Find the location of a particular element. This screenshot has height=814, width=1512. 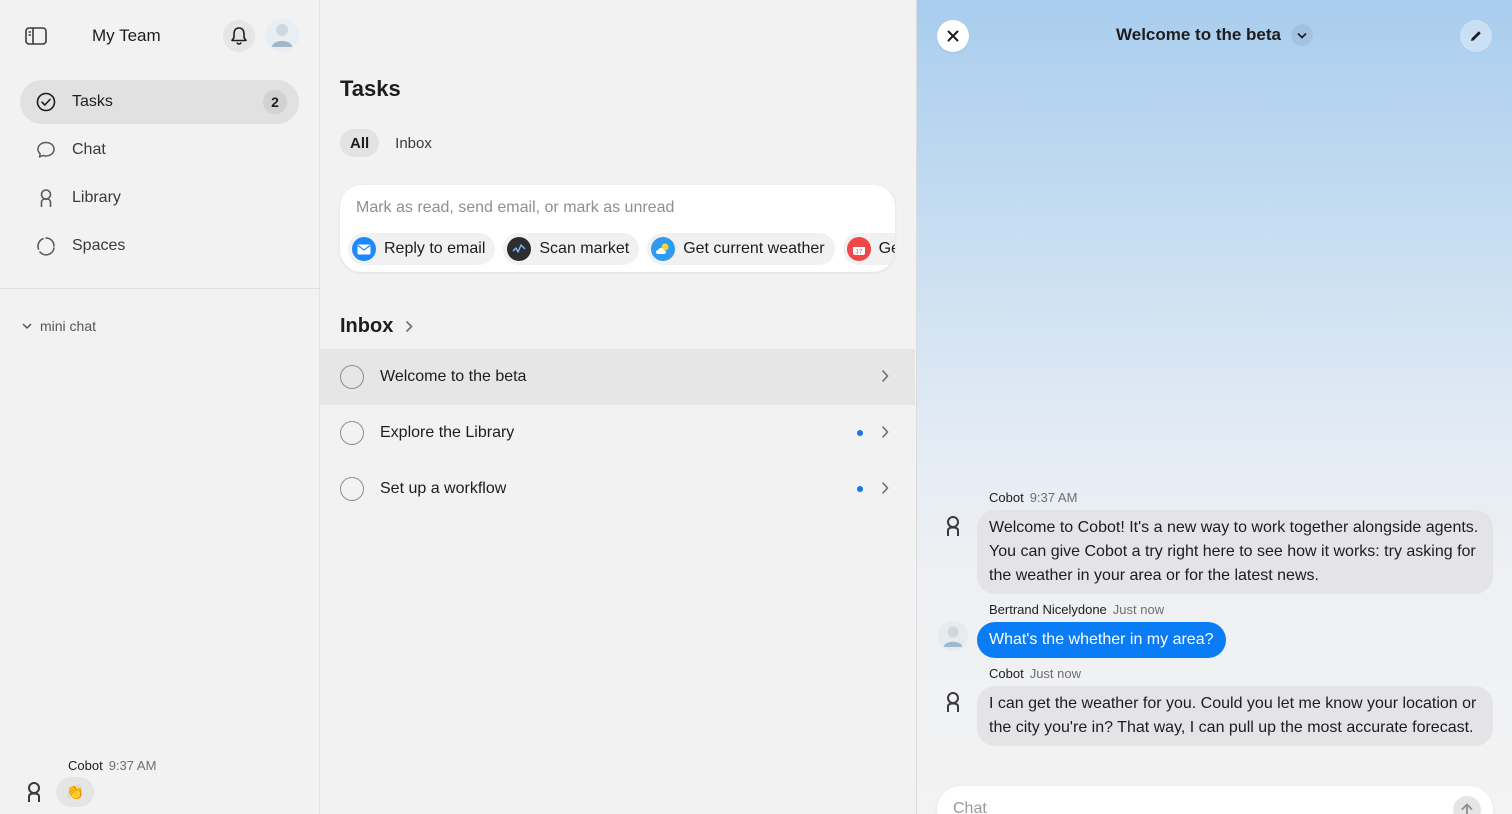

list-item: Set up a workflow is located at coordinates (617, 489).